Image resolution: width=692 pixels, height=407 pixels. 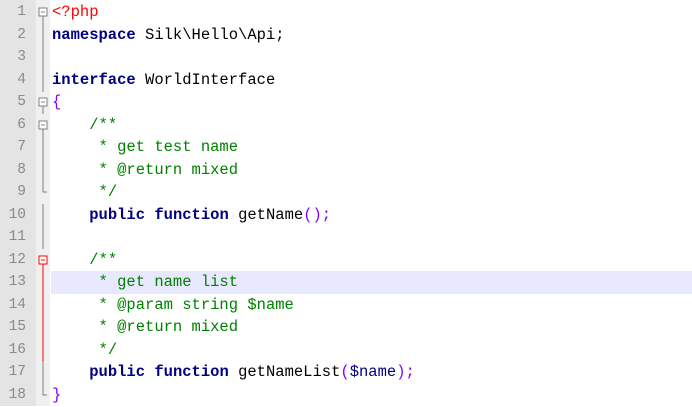 I want to click on code-token: * get name list, so click(x=168, y=282).